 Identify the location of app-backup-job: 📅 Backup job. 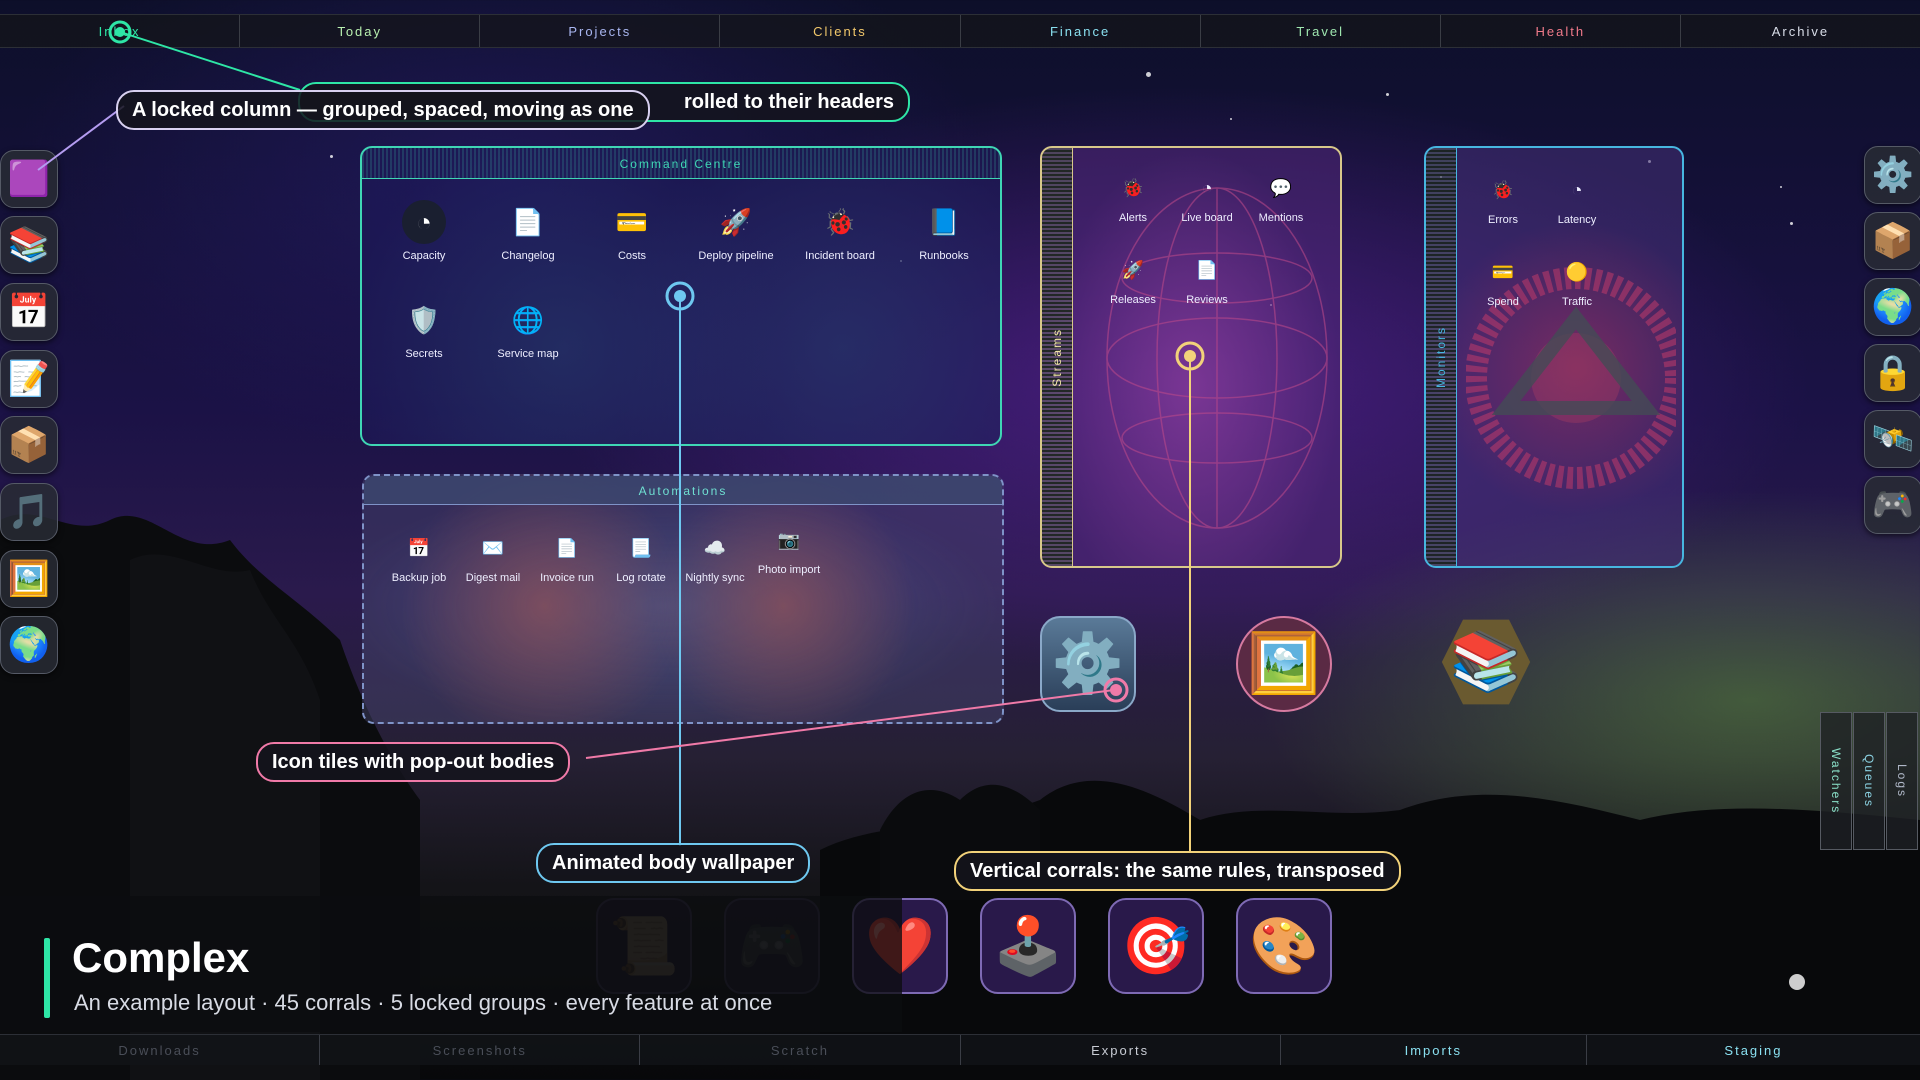
(419, 558).